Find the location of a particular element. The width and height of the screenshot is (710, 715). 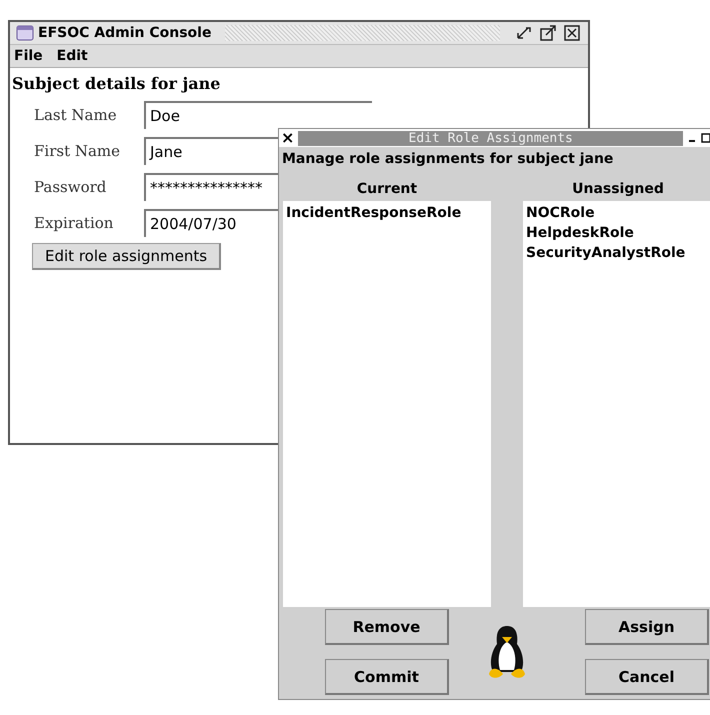

field-label: Last Name is located at coordinates (76, 115).